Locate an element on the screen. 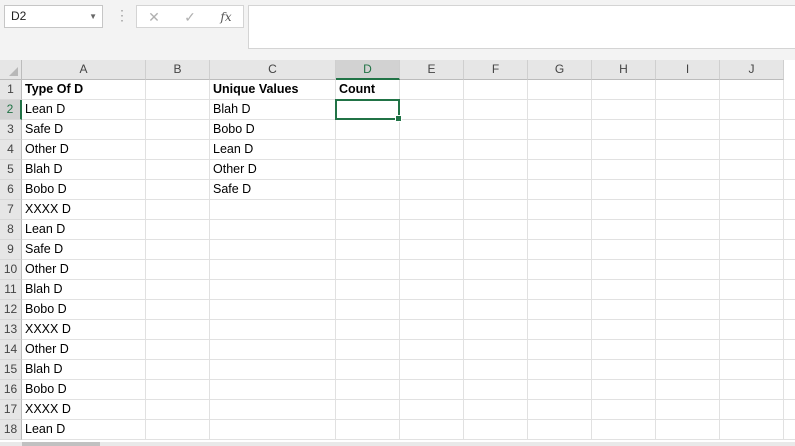 This screenshot has height=446, width=795. cell-a10: Other D is located at coordinates (84, 270).